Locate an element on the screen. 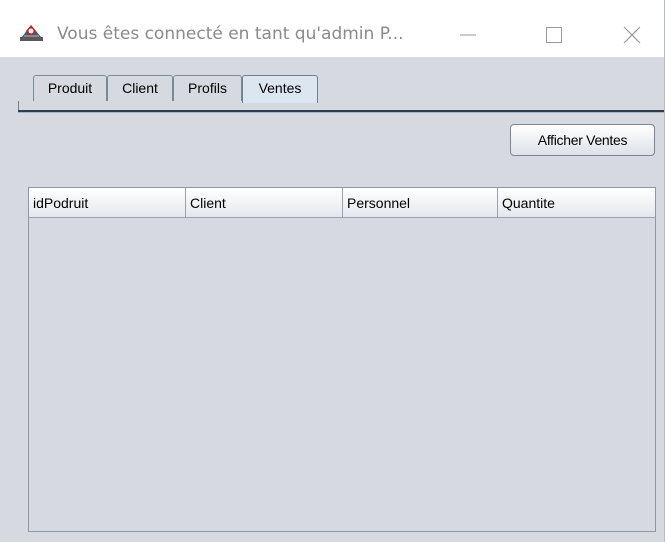 The image size is (666, 542). column-header-client: Client is located at coordinates (264, 202).